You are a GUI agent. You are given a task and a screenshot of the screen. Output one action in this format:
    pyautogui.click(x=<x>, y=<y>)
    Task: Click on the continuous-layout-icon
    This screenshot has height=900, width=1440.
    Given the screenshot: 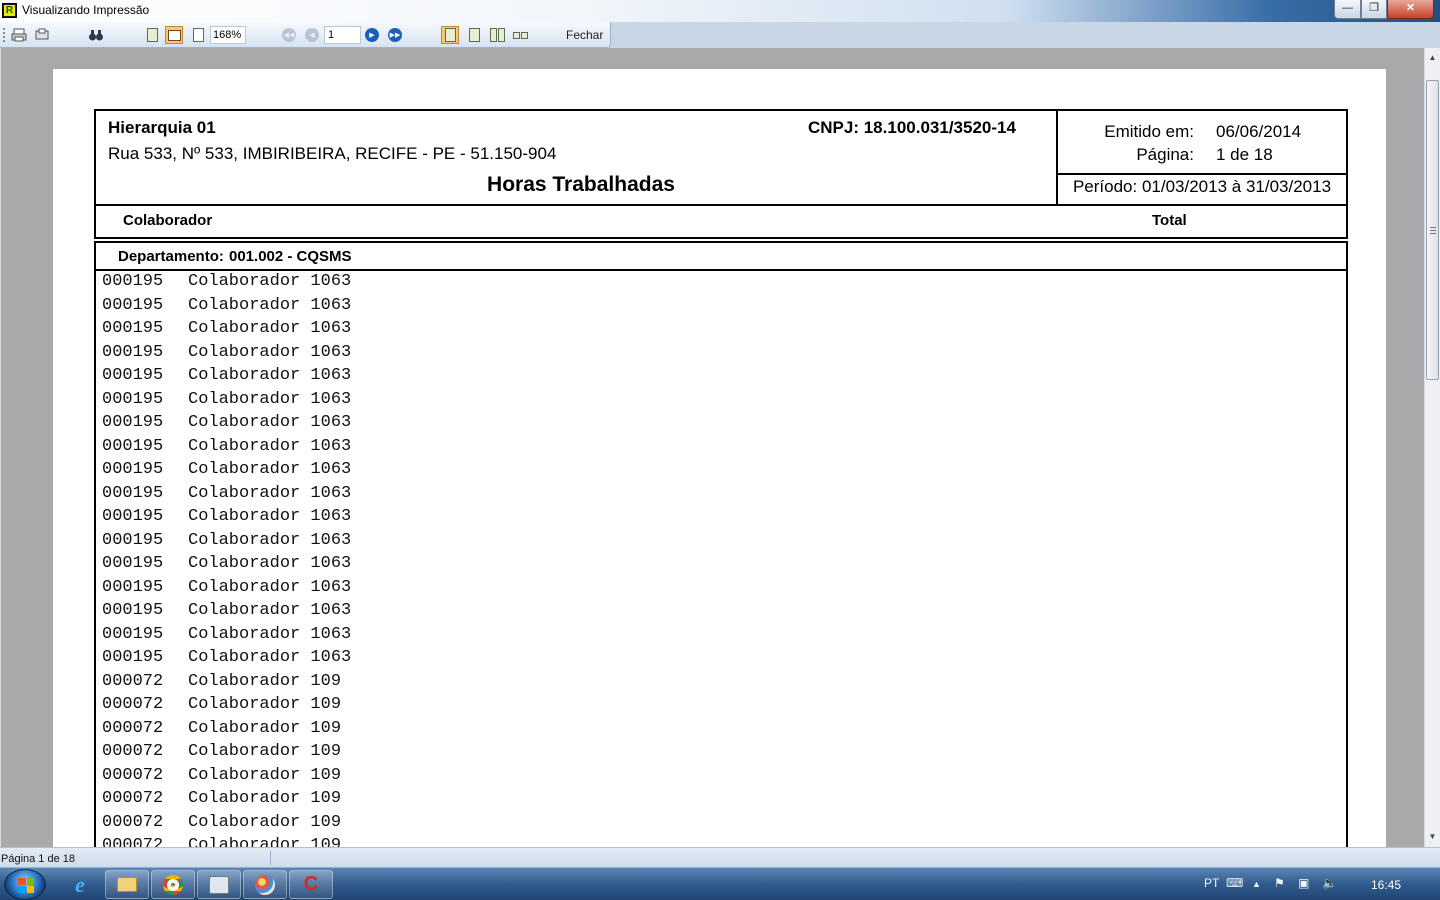 What is the action you would take?
    pyautogui.click(x=474, y=35)
    